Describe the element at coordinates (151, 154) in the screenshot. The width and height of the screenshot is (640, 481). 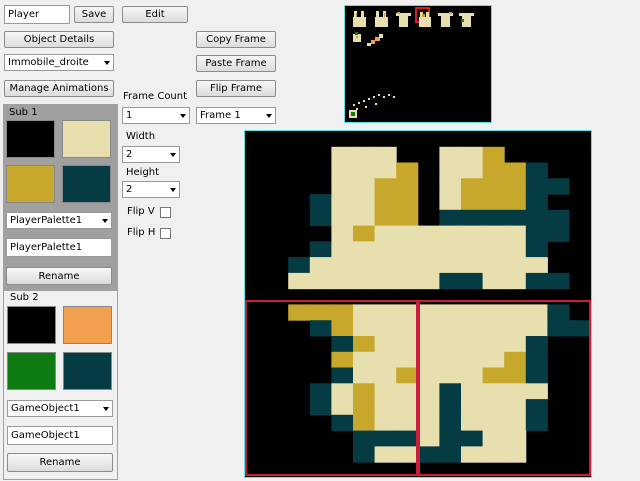
I see `width-select: 2` at that location.